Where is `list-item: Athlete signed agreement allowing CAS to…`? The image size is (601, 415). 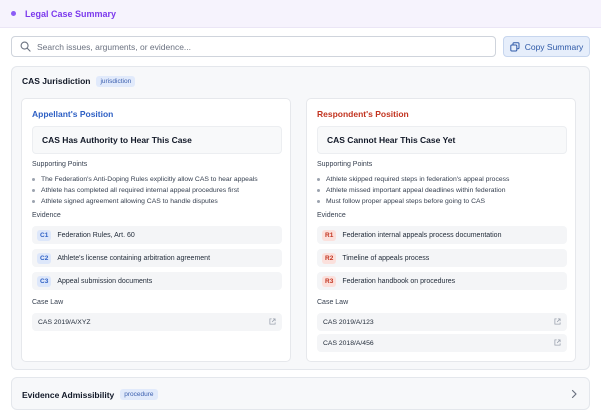 list-item: Athlete signed agreement allowing CAS to… is located at coordinates (145, 201).